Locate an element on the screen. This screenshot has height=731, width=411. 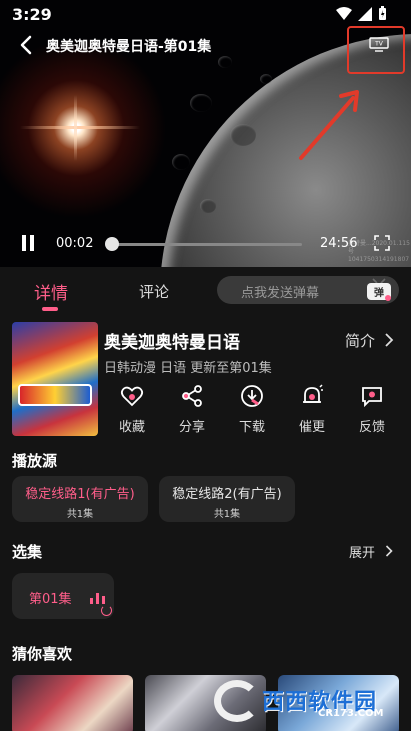
annotation-arrow is located at coordinates (329, 125).